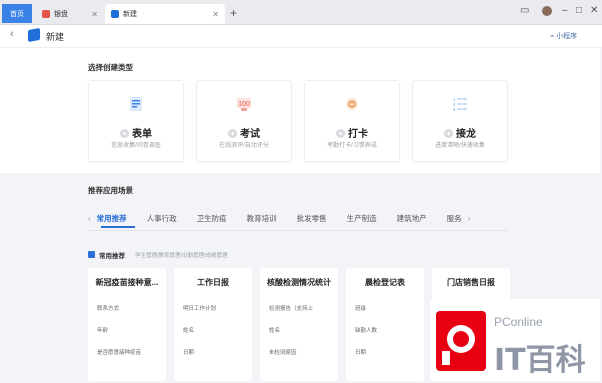 Image resolution: width=602 pixels, height=383 pixels. Describe the element at coordinates (110, 190) in the screenshot. I see `scene-section-title: 推荐应用场景` at that location.